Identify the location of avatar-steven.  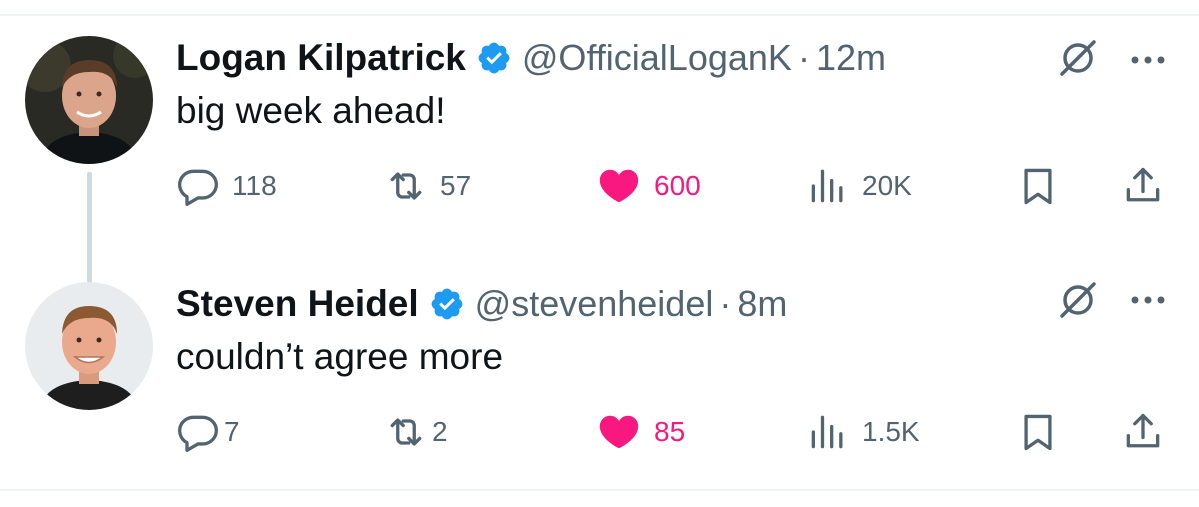
(89, 346).